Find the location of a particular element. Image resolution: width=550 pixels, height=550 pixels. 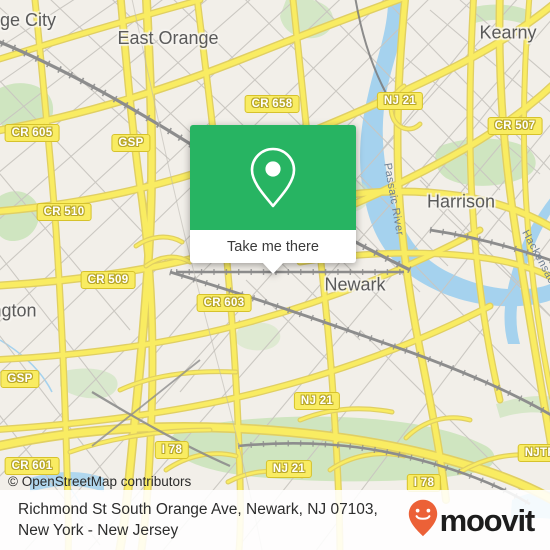

place-label-irvington: Irvington is located at coordinates (18, 310).